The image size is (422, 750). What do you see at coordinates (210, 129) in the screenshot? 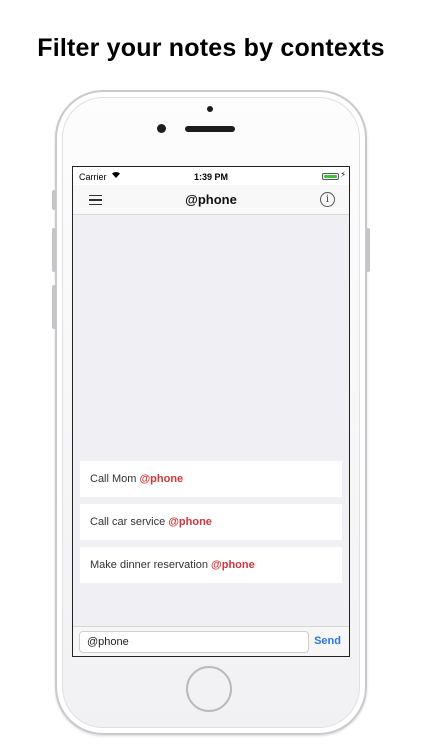
I see `earpiece-speaker` at bounding box center [210, 129].